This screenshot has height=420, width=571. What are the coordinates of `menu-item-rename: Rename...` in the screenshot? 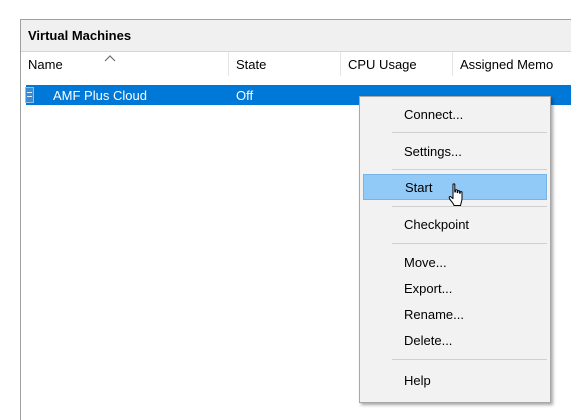 It's located at (455, 315).